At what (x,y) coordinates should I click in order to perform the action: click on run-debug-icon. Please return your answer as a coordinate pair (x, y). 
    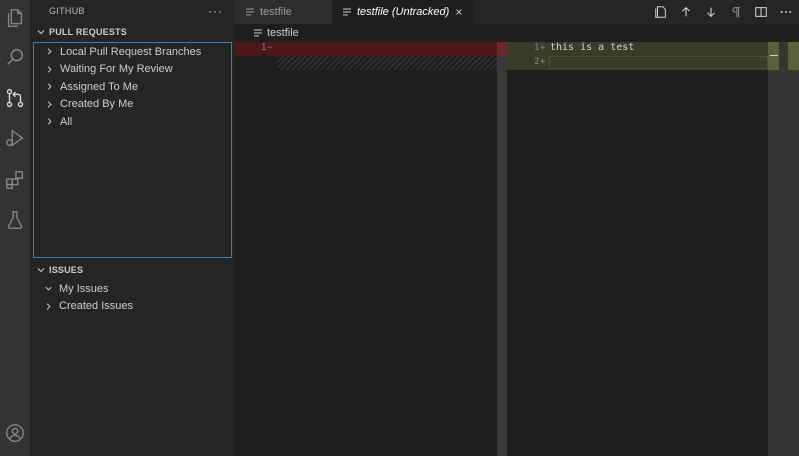
    Looking at the image, I should click on (15, 138).